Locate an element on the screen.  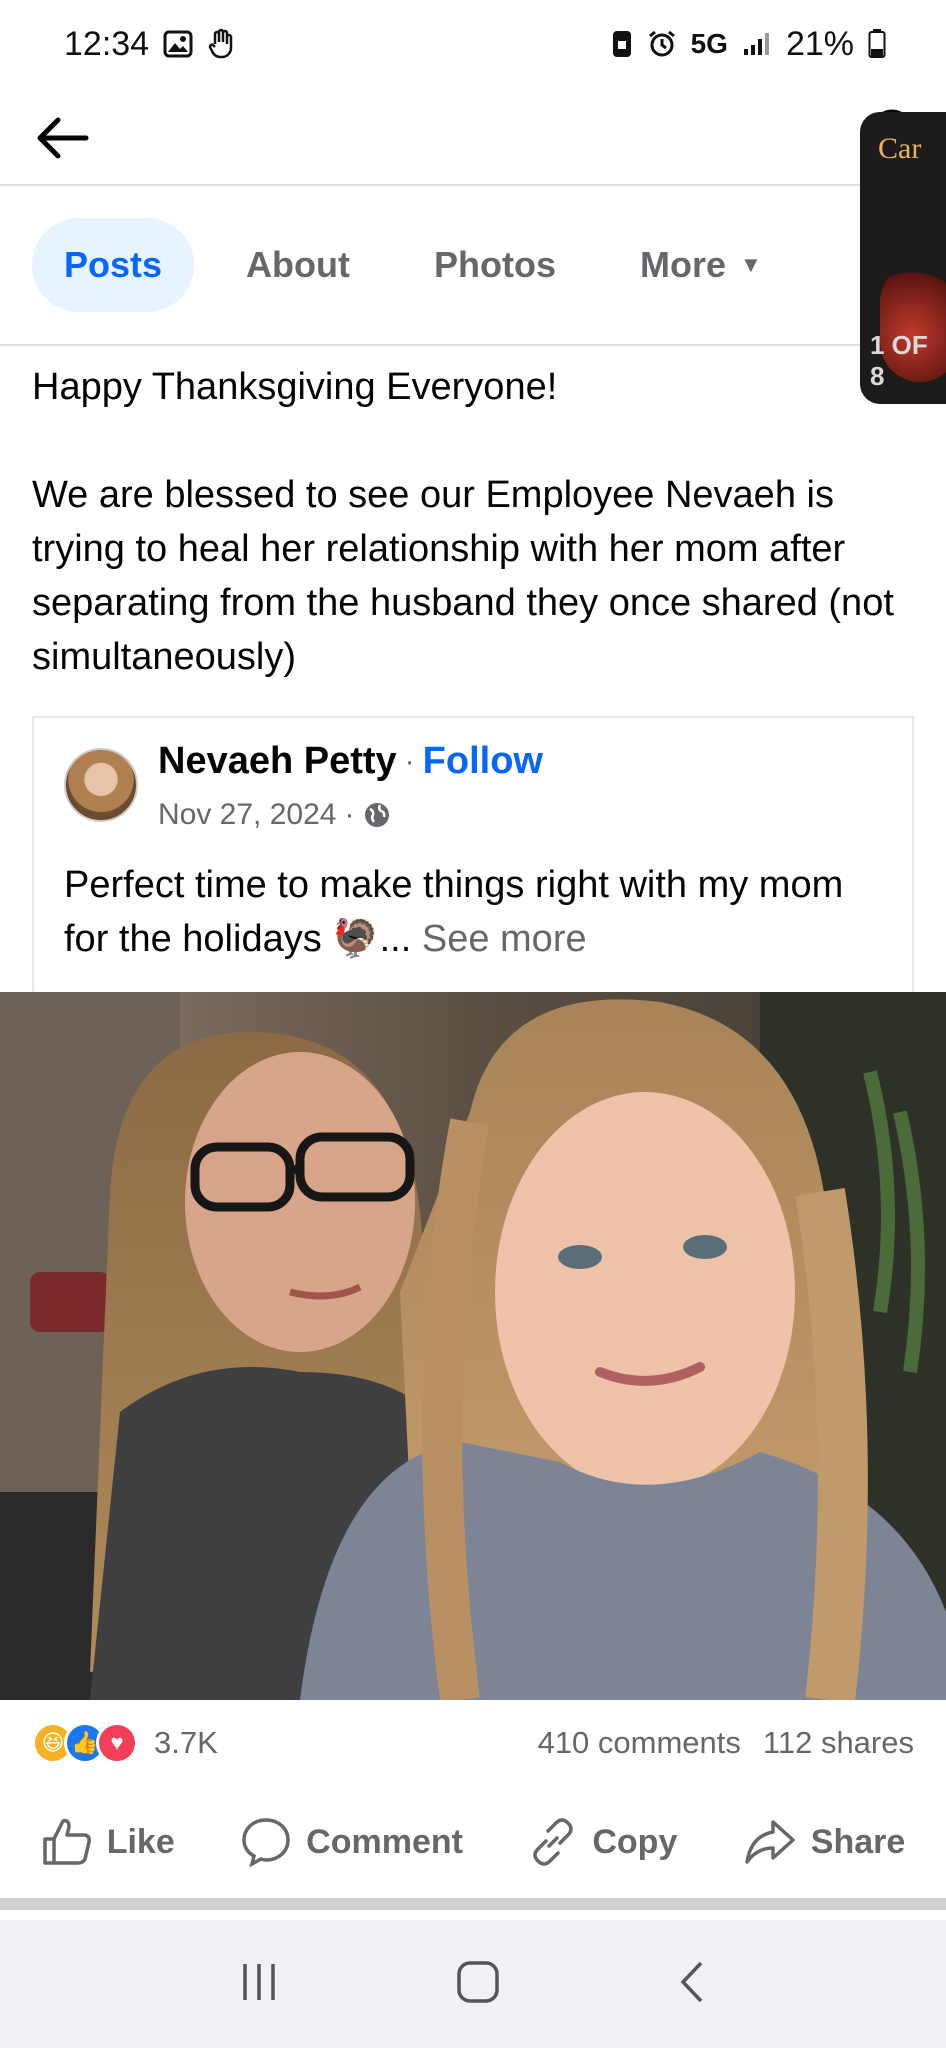
post-date: Nov 27, 2024 is located at coordinates (247, 815).